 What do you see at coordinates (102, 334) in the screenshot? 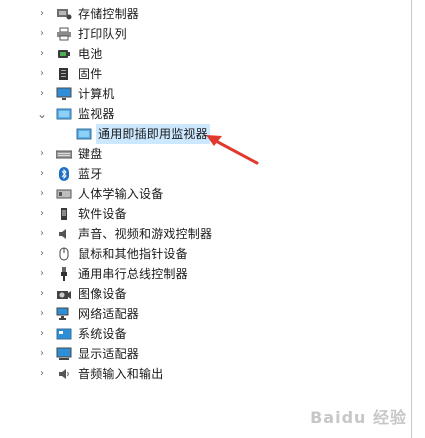
I see `tree-item-label: 系统设备` at bounding box center [102, 334].